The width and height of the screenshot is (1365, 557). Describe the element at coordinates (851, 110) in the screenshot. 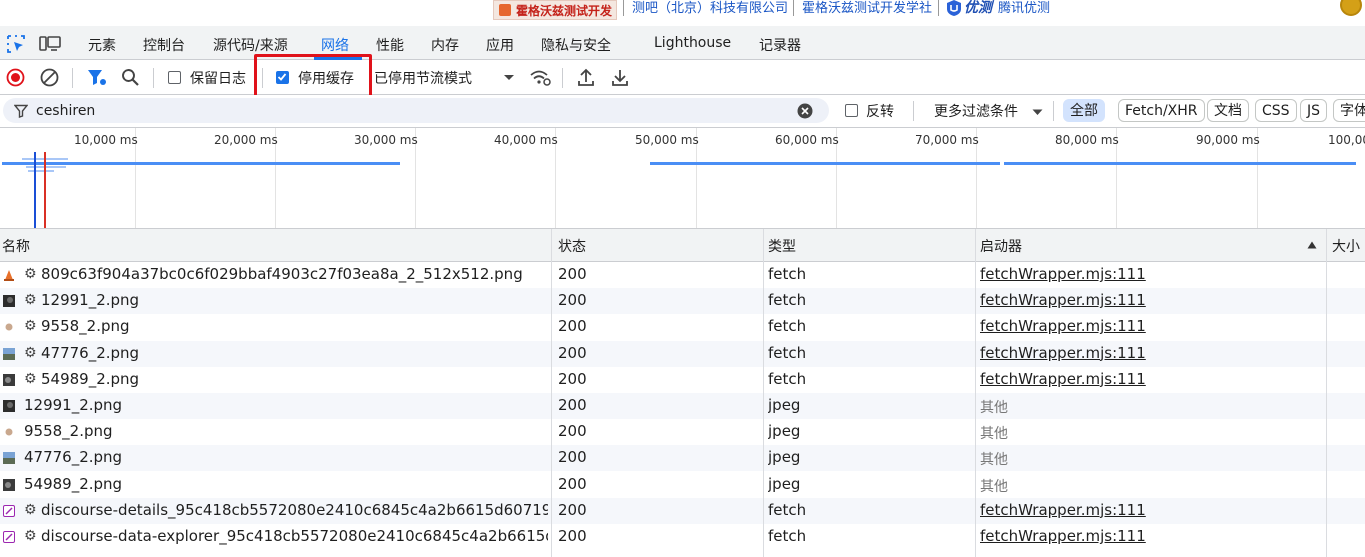

I see `invert-checkbox` at that location.